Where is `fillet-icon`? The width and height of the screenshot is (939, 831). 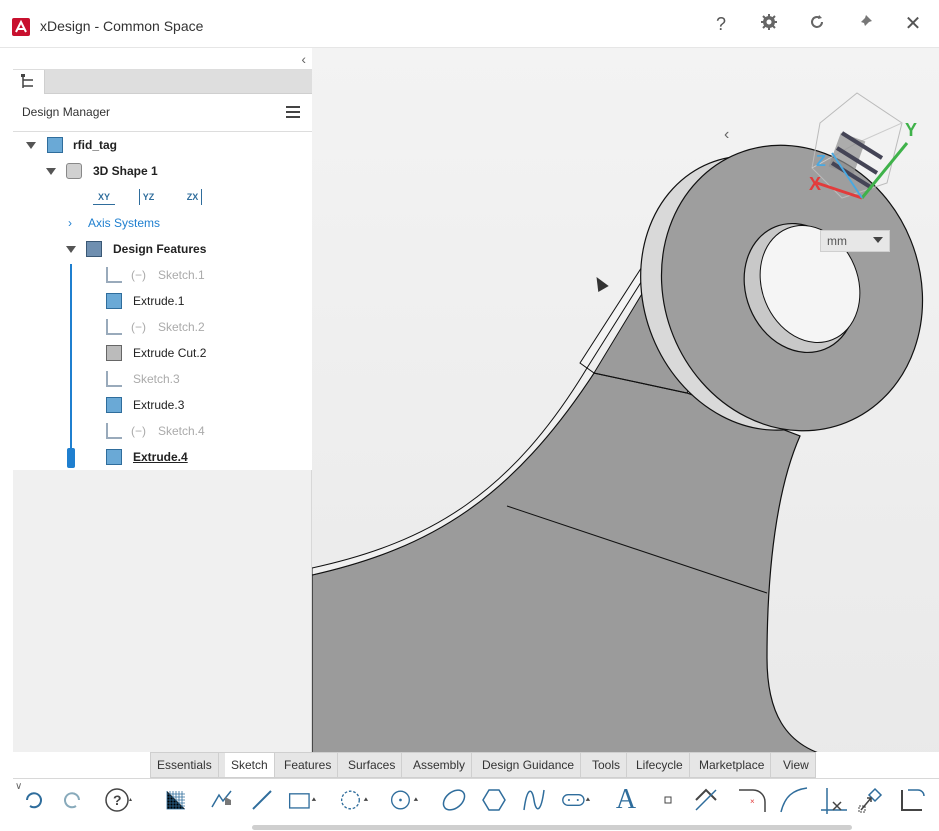
fillet-icon is located at coordinates (794, 800).